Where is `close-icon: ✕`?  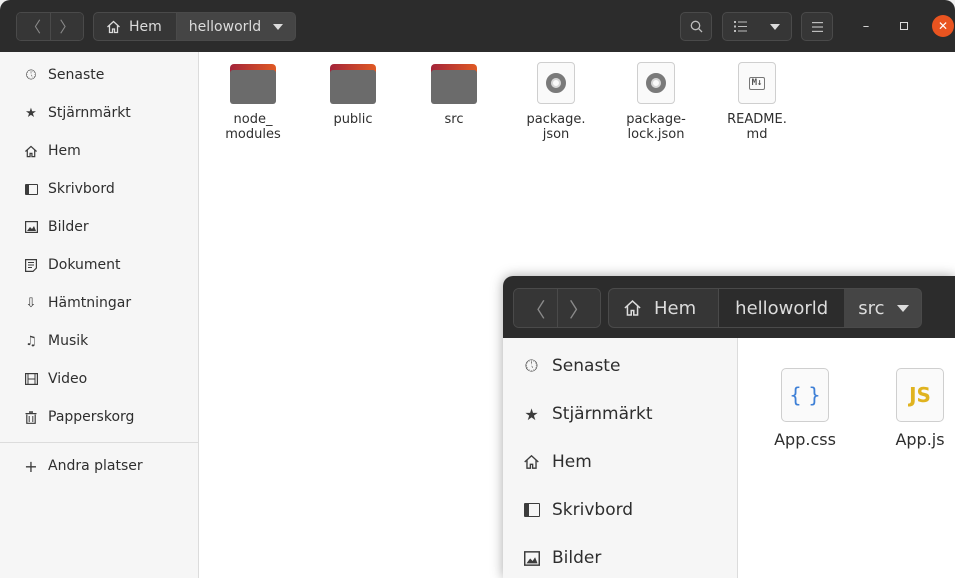 close-icon: ✕ is located at coordinates (943, 26).